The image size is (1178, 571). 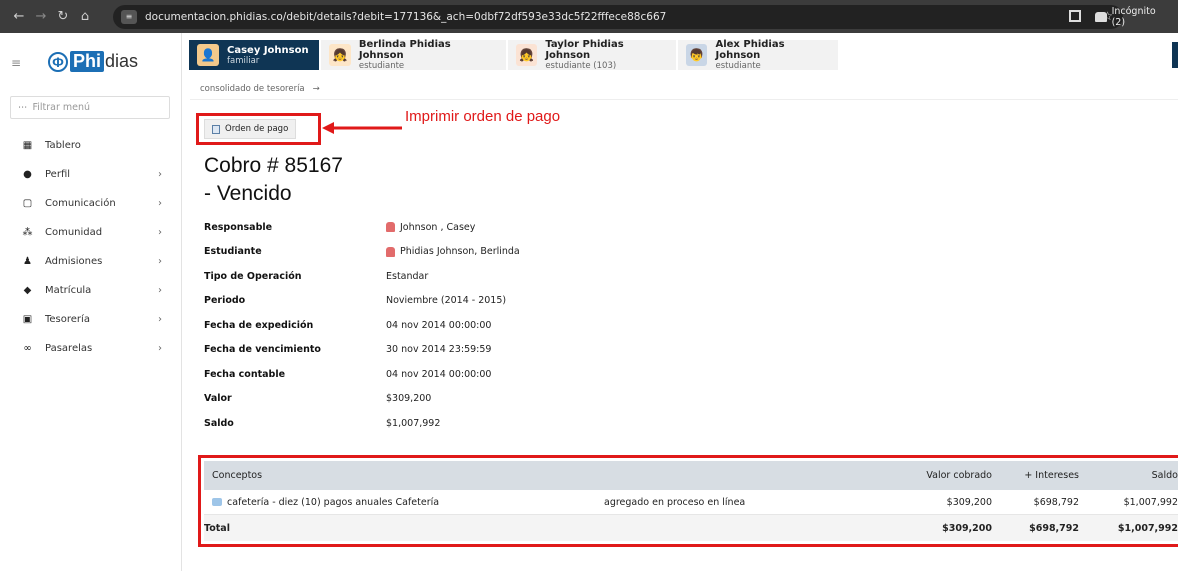 I want to click on person-icon: ●, so click(x=27, y=174).